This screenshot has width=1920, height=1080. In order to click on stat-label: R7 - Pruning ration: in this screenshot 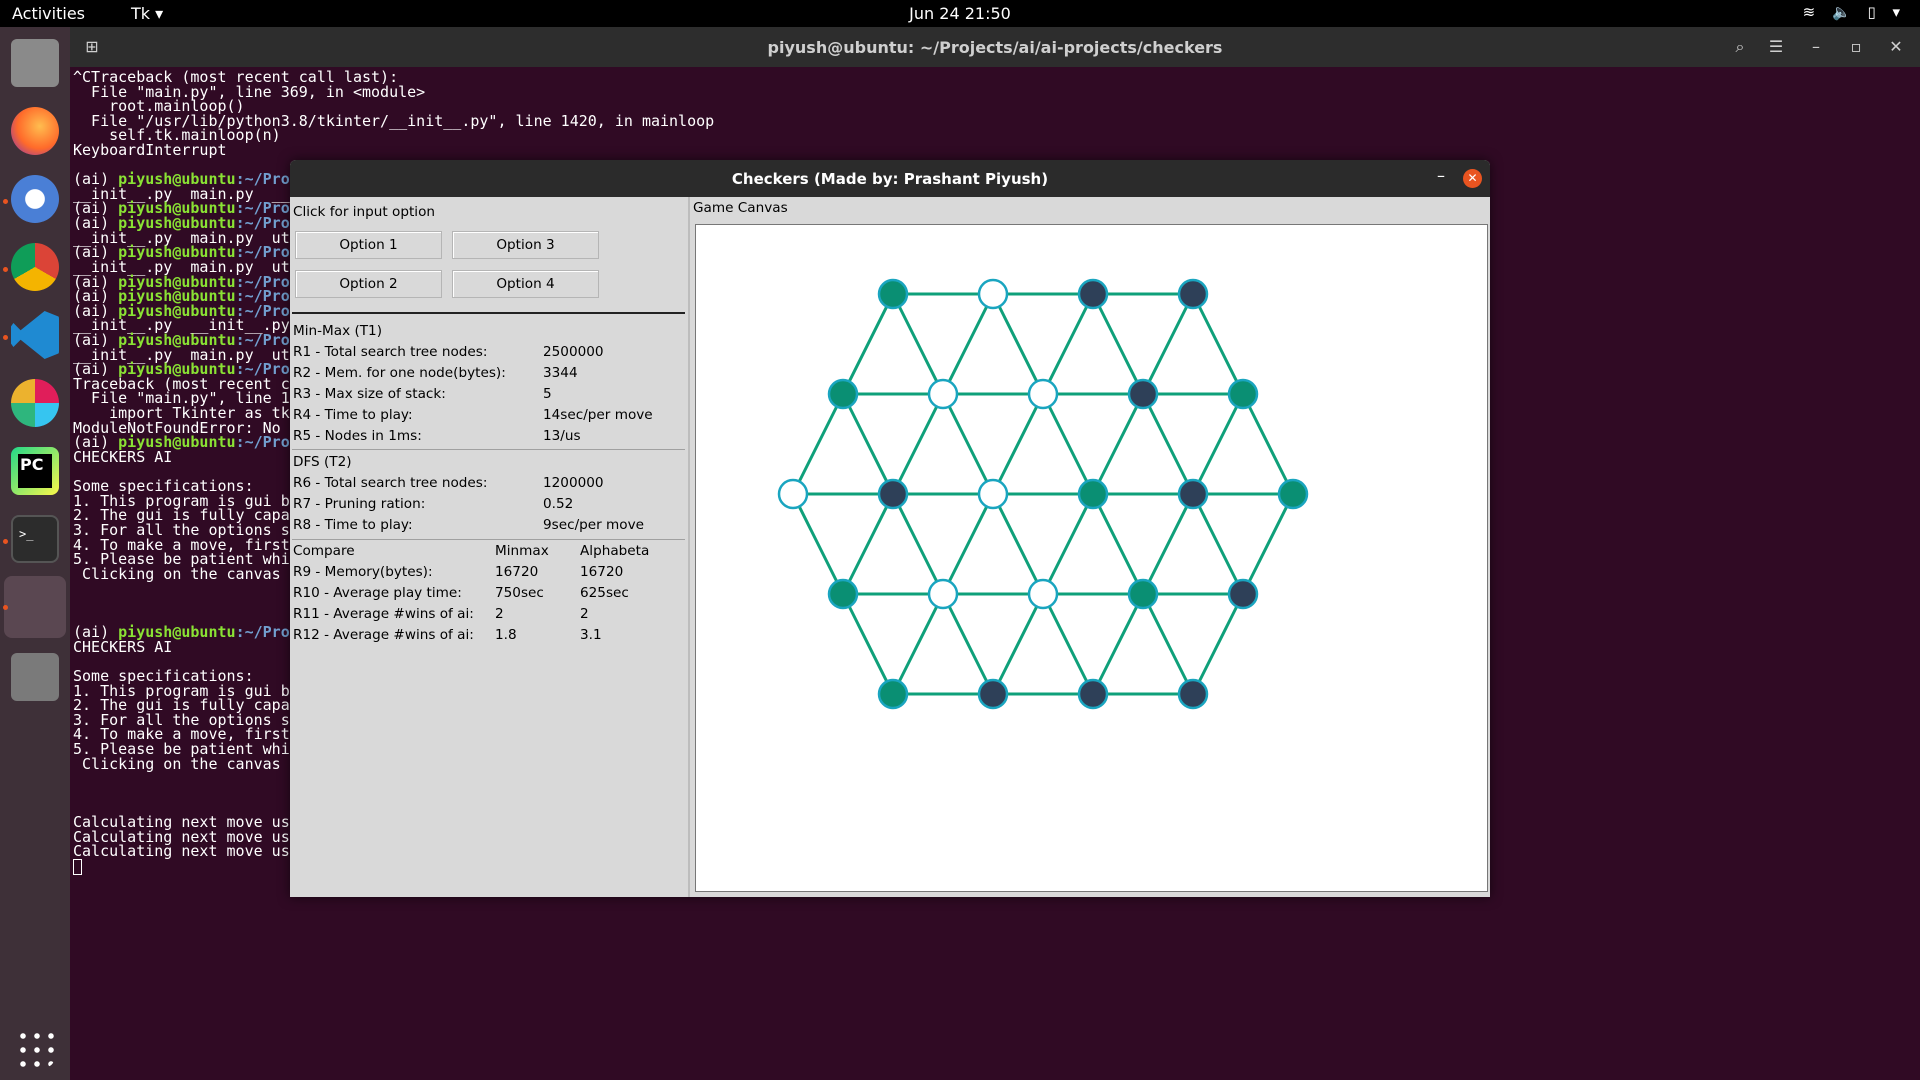, I will do `click(359, 504)`.